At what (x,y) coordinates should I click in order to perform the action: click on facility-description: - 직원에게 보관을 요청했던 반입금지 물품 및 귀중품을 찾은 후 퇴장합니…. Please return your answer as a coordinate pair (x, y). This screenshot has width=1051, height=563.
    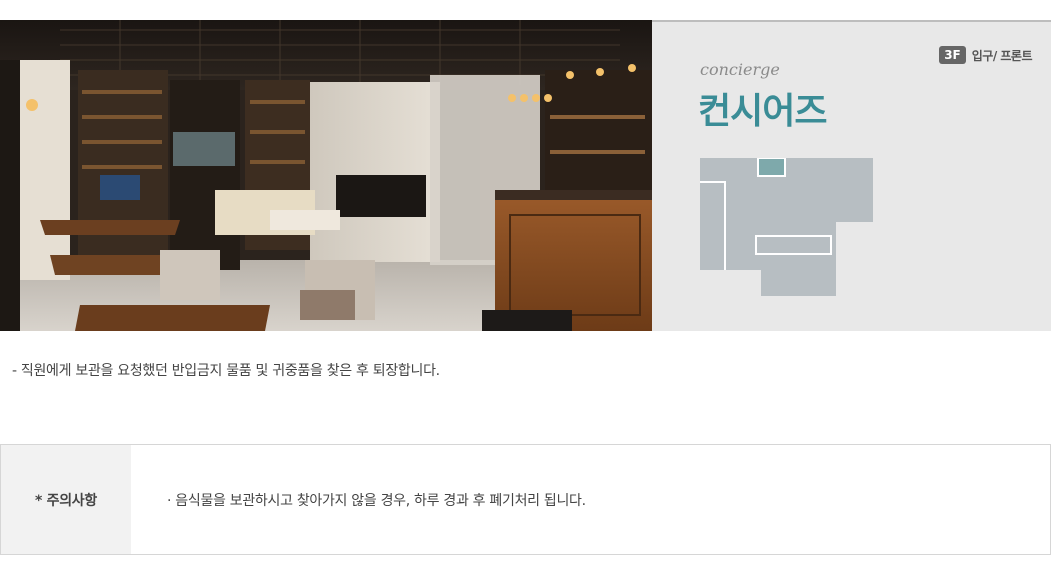
    Looking at the image, I should click on (226, 371).